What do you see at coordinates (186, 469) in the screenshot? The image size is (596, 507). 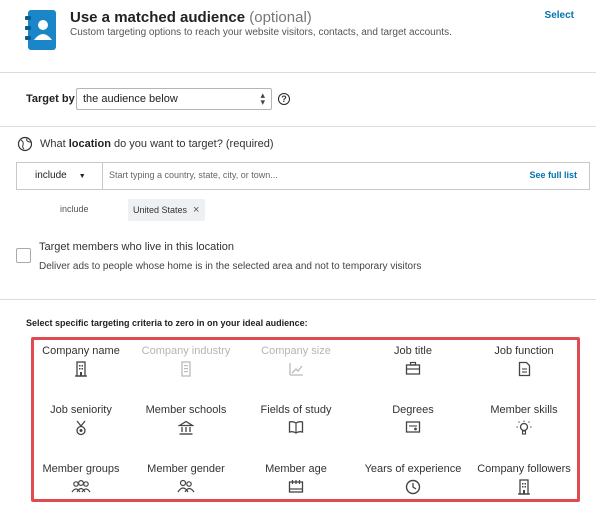 I see `criteria-label-text: Member gender` at bounding box center [186, 469].